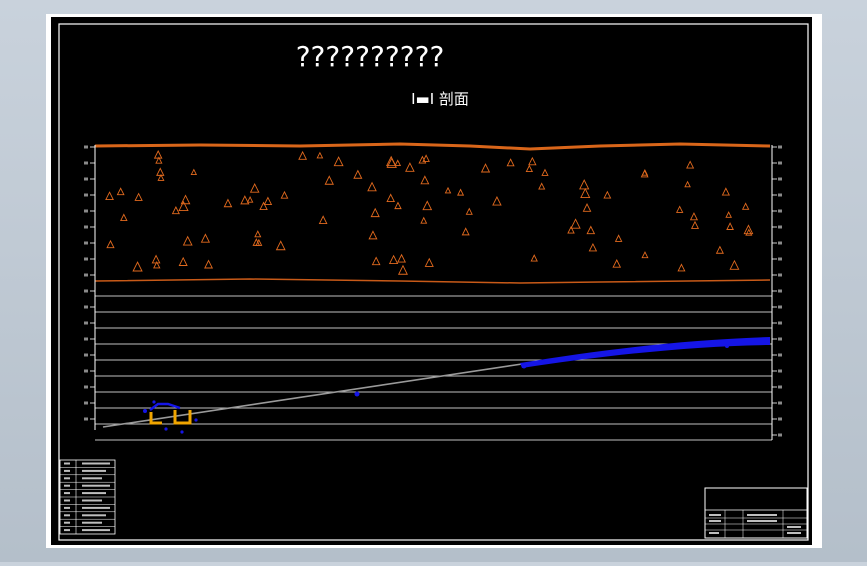 This screenshot has height=566, width=867. Describe the element at coordinates (814, 281) in the screenshot. I see `sheet-right-edge` at that location.